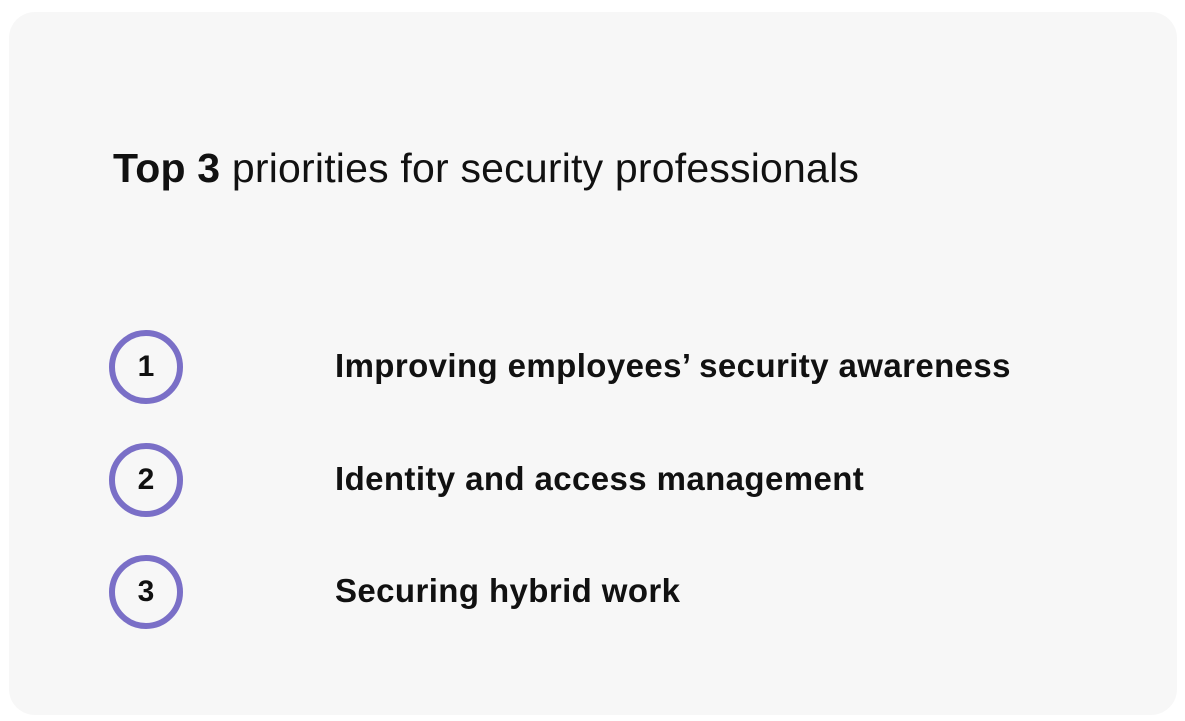  I want to click on rank-number: 1, so click(146, 366).